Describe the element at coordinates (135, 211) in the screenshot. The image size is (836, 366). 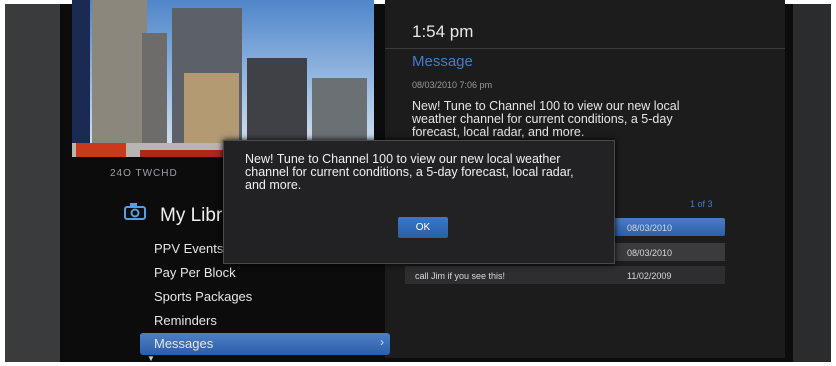
I see `library-camera-icon` at that location.